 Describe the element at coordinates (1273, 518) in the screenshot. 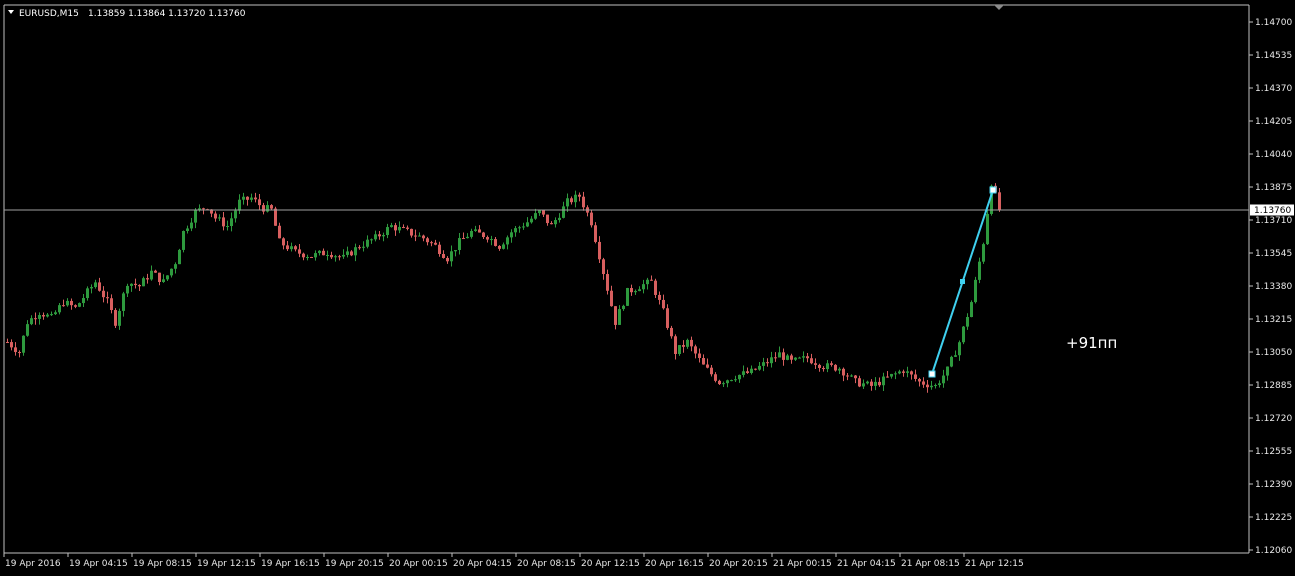

I see `y-tick-label: 1.12225` at that location.